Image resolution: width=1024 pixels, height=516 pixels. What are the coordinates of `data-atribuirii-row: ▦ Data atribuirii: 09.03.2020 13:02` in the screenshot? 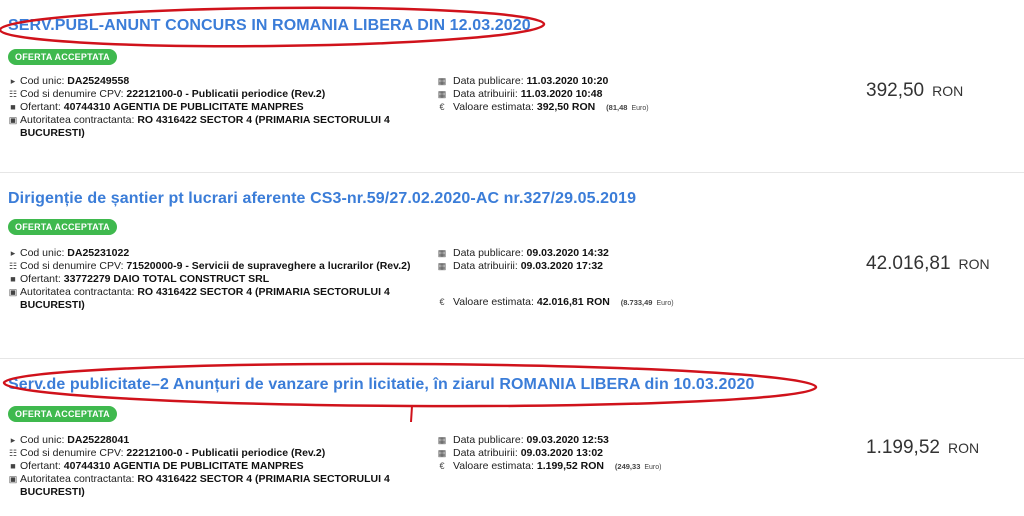 It's located at (587, 453).